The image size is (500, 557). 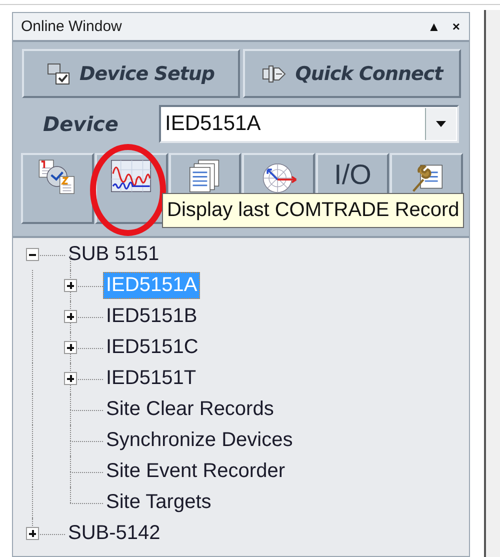 What do you see at coordinates (71, 26) in the screenshot?
I see `window-title: Online Window` at bounding box center [71, 26].